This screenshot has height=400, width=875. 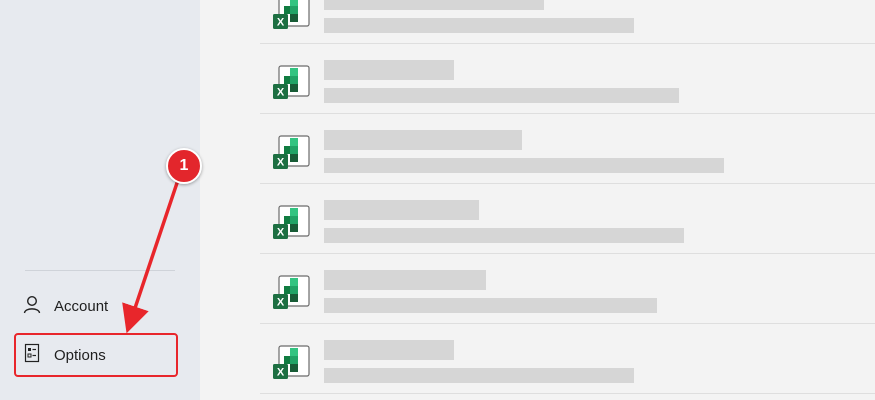 What do you see at coordinates (184, 166) in the screenshot?
I see `callout-badge: 1` at bounding box center [184, 166].